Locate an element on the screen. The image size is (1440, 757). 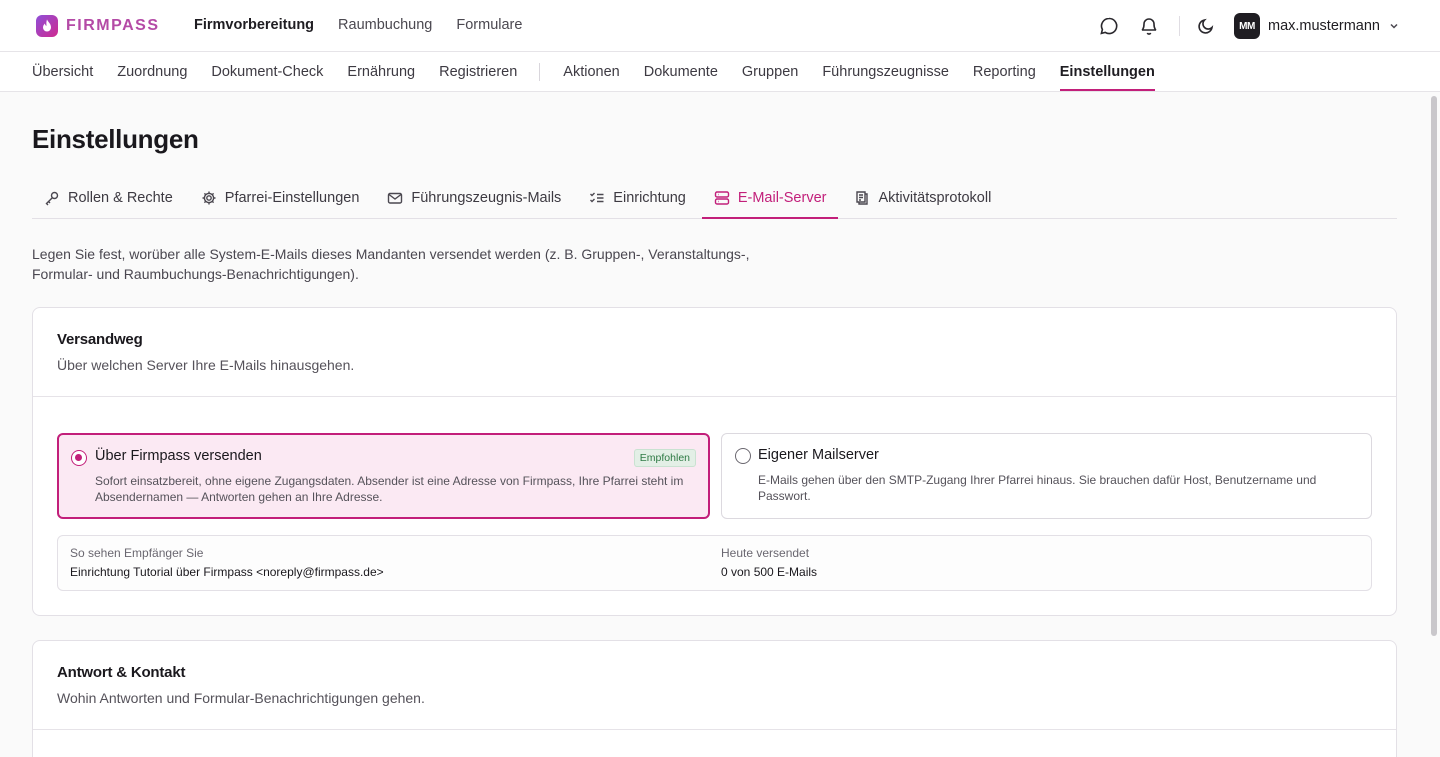
section-nav-aktionen: Aktionen is located at coordinates (591, 72).